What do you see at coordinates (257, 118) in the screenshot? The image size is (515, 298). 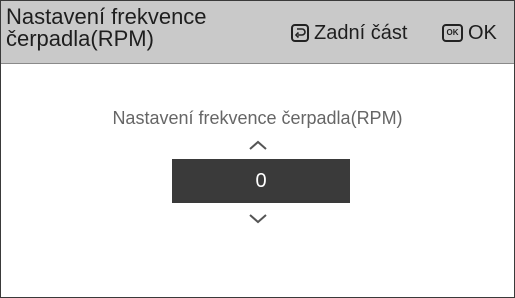 I see `field-label: Nastavení frekvence čerpadla(RPM)` at bounding box center [257, 118].